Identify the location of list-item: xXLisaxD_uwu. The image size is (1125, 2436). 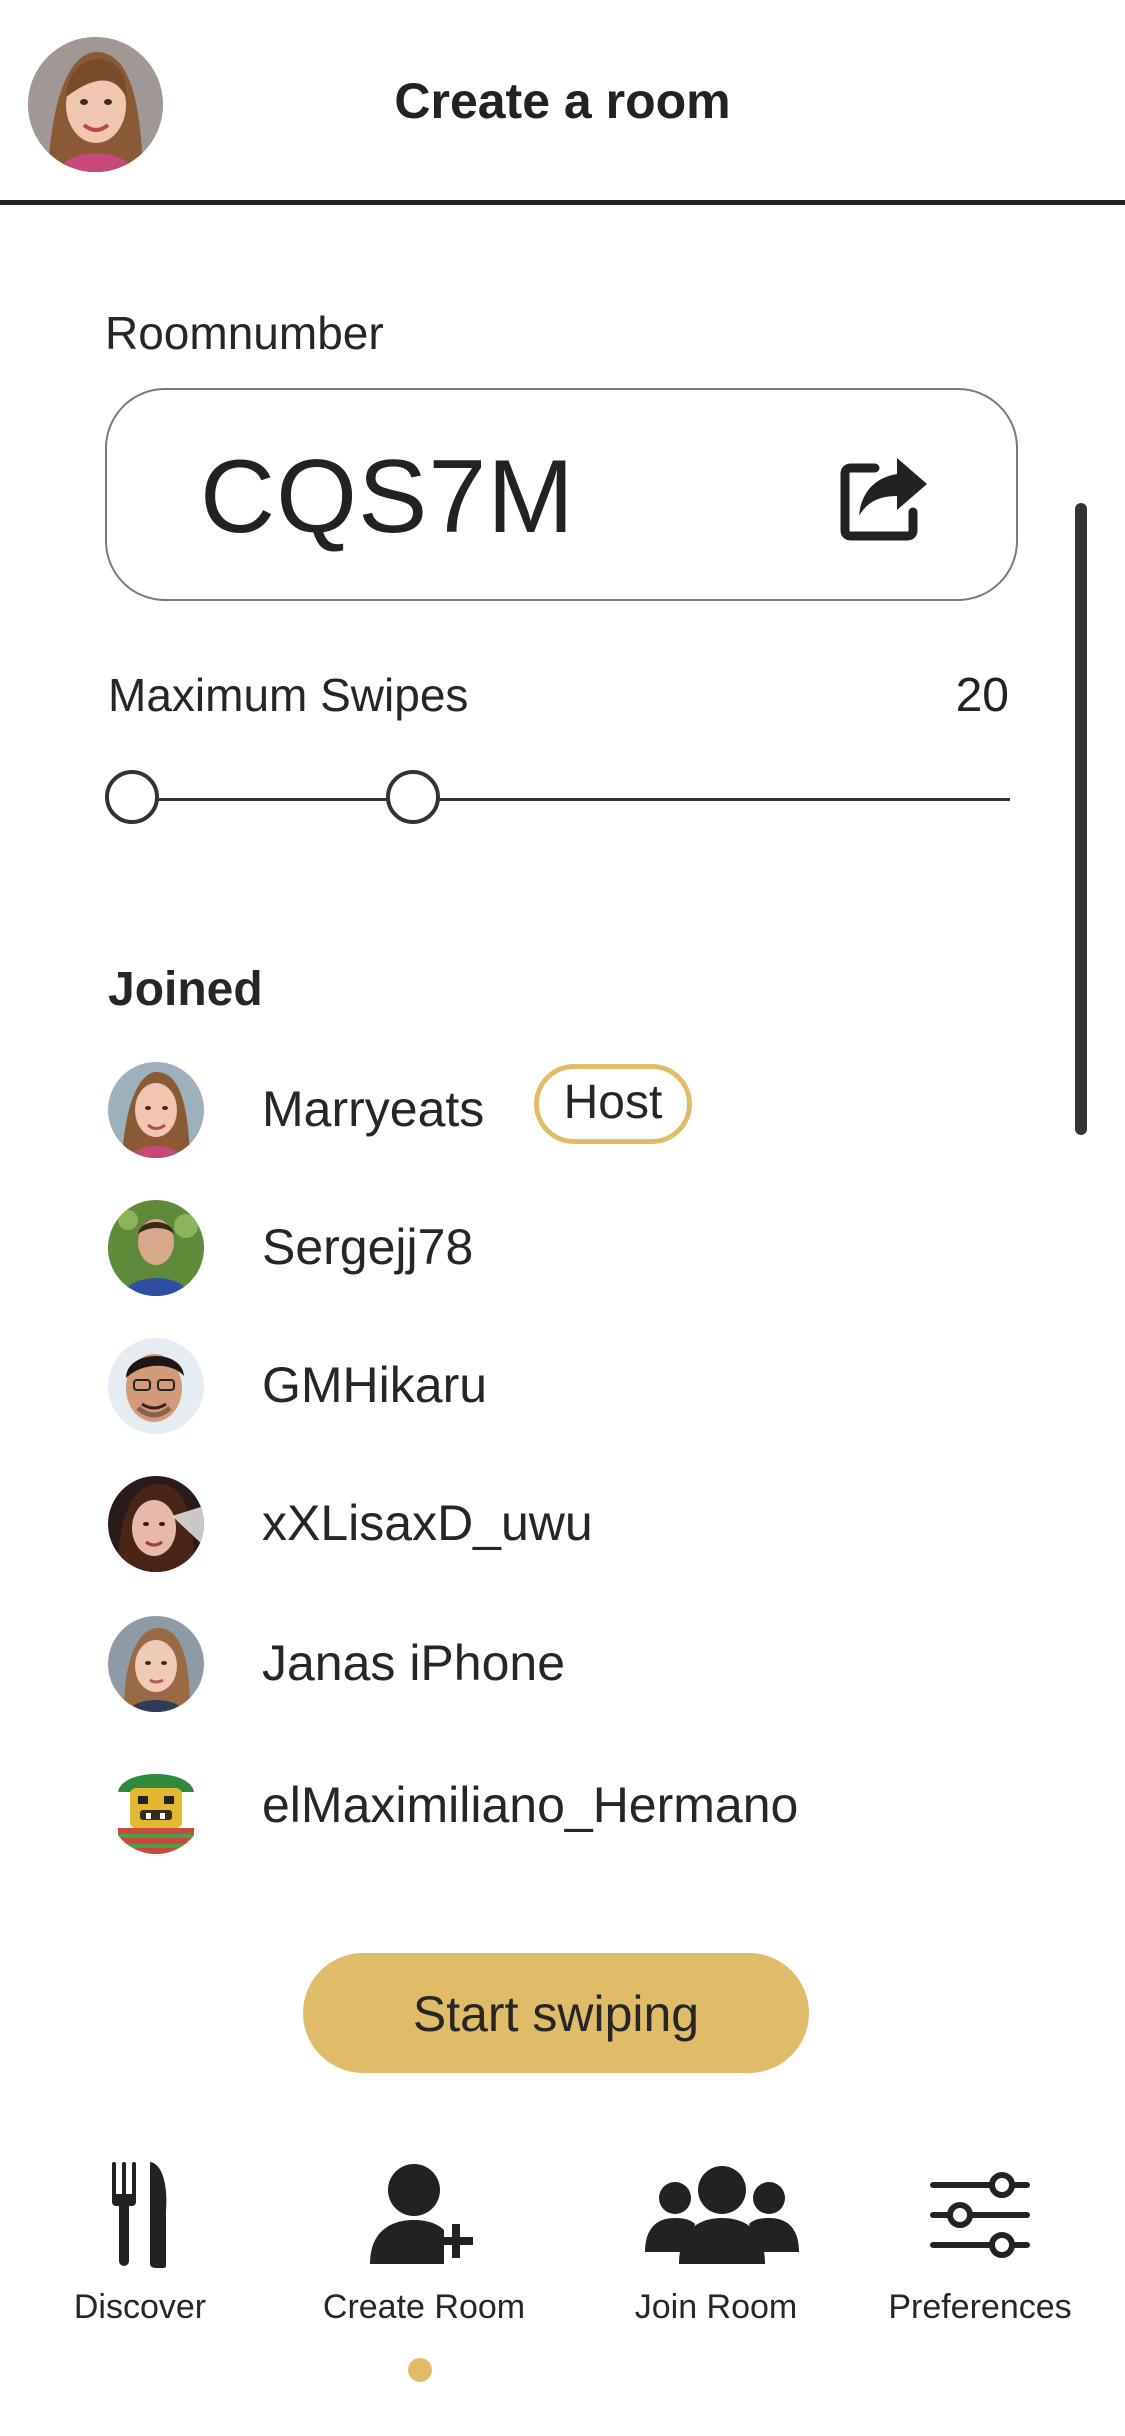
(558, 1524).